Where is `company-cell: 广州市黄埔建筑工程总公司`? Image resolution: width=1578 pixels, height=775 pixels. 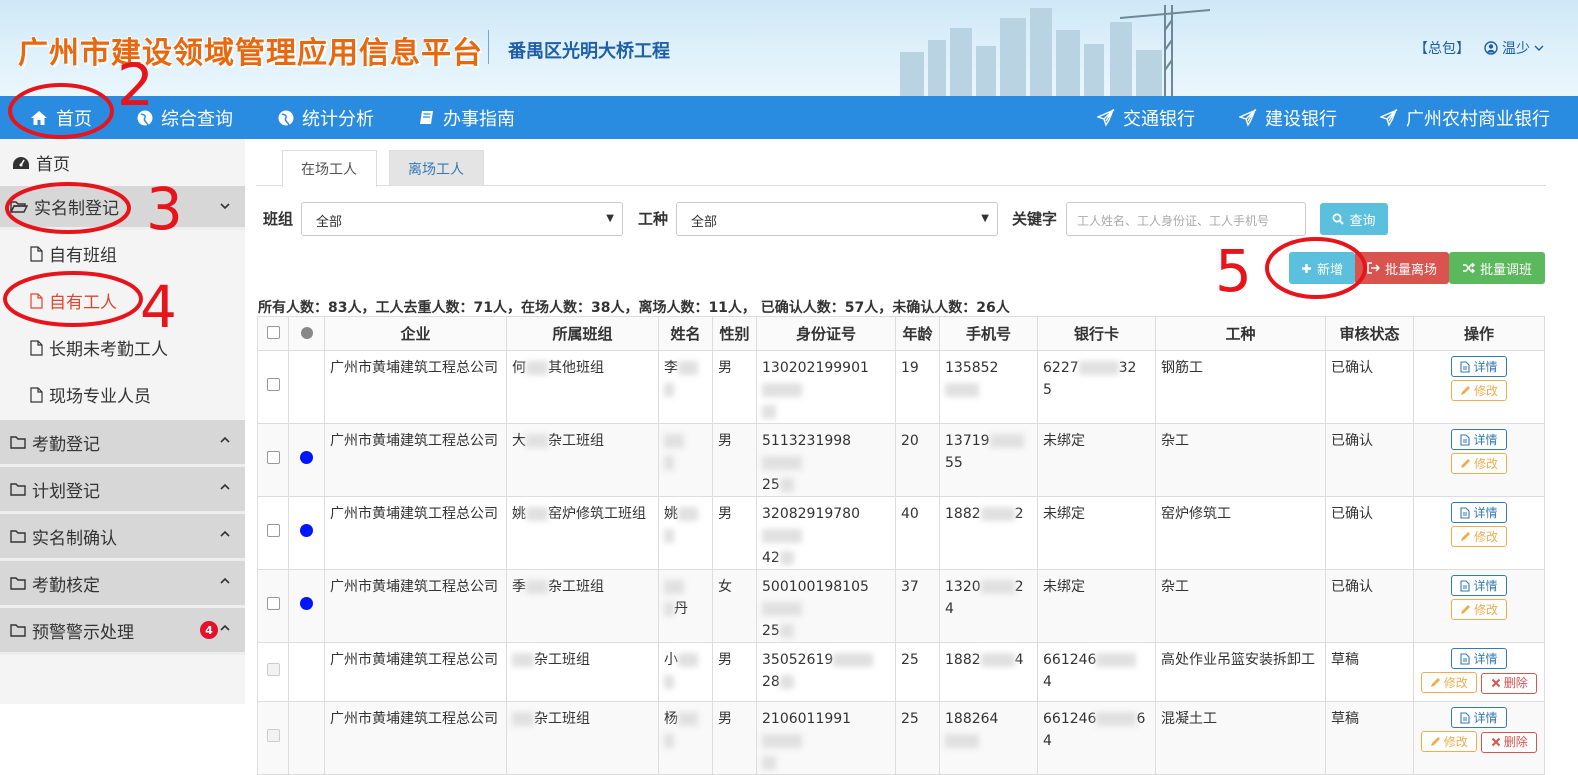
company-cell: 广州市黄埔建筑工程总公司 is located at coordinates (415, 738).